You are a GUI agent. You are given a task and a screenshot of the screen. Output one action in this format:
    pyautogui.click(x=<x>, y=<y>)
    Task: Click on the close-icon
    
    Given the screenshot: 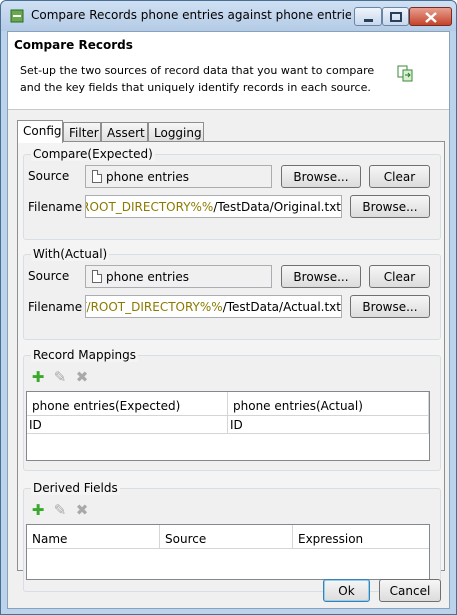 What is the action you would take?
    pyautogui.click(x=431, y=17)
    